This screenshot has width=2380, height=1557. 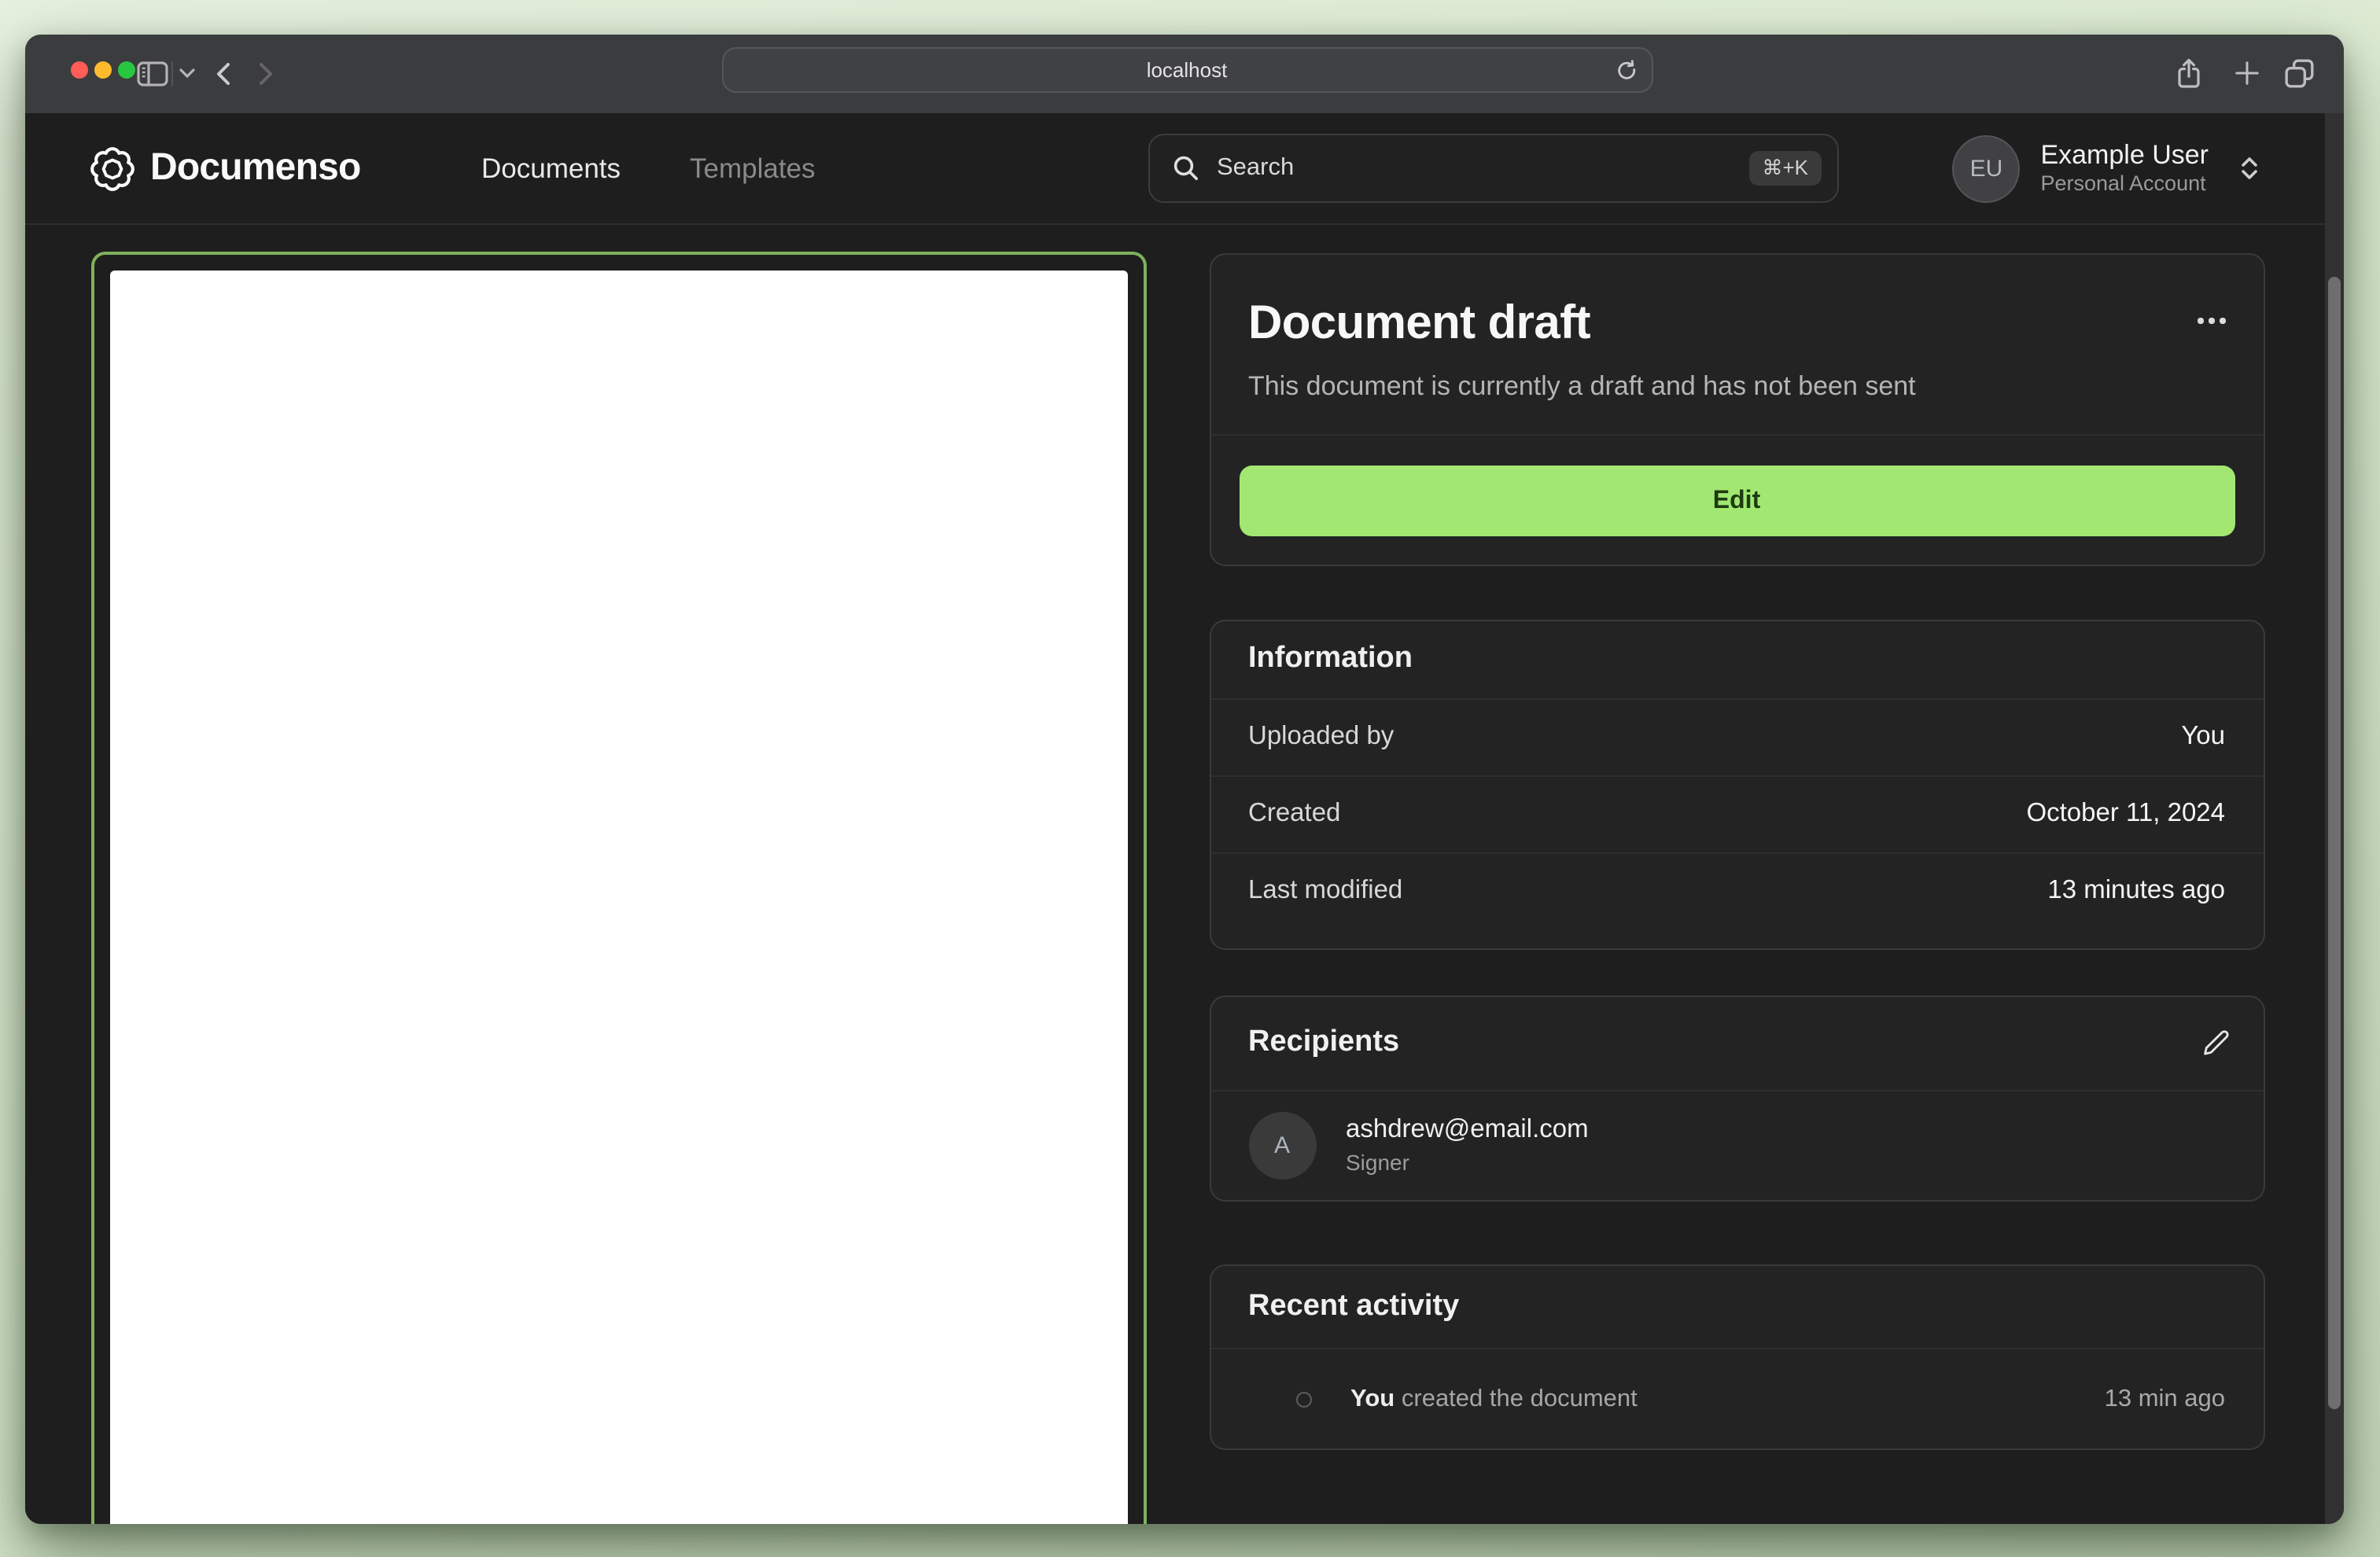 What do you see at coordinates (1324, 1041) in the screenshot?
I see `recipients-title: Recipients` at bounding box center [1324, 1041].